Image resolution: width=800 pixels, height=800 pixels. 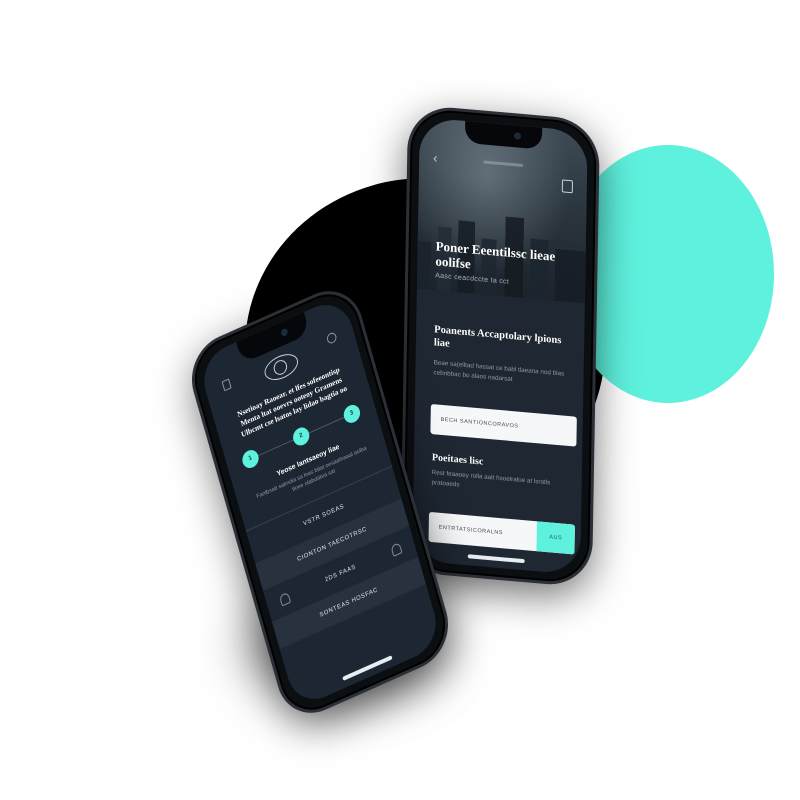 I want to click on document-icon, so click(x=226, y=385).